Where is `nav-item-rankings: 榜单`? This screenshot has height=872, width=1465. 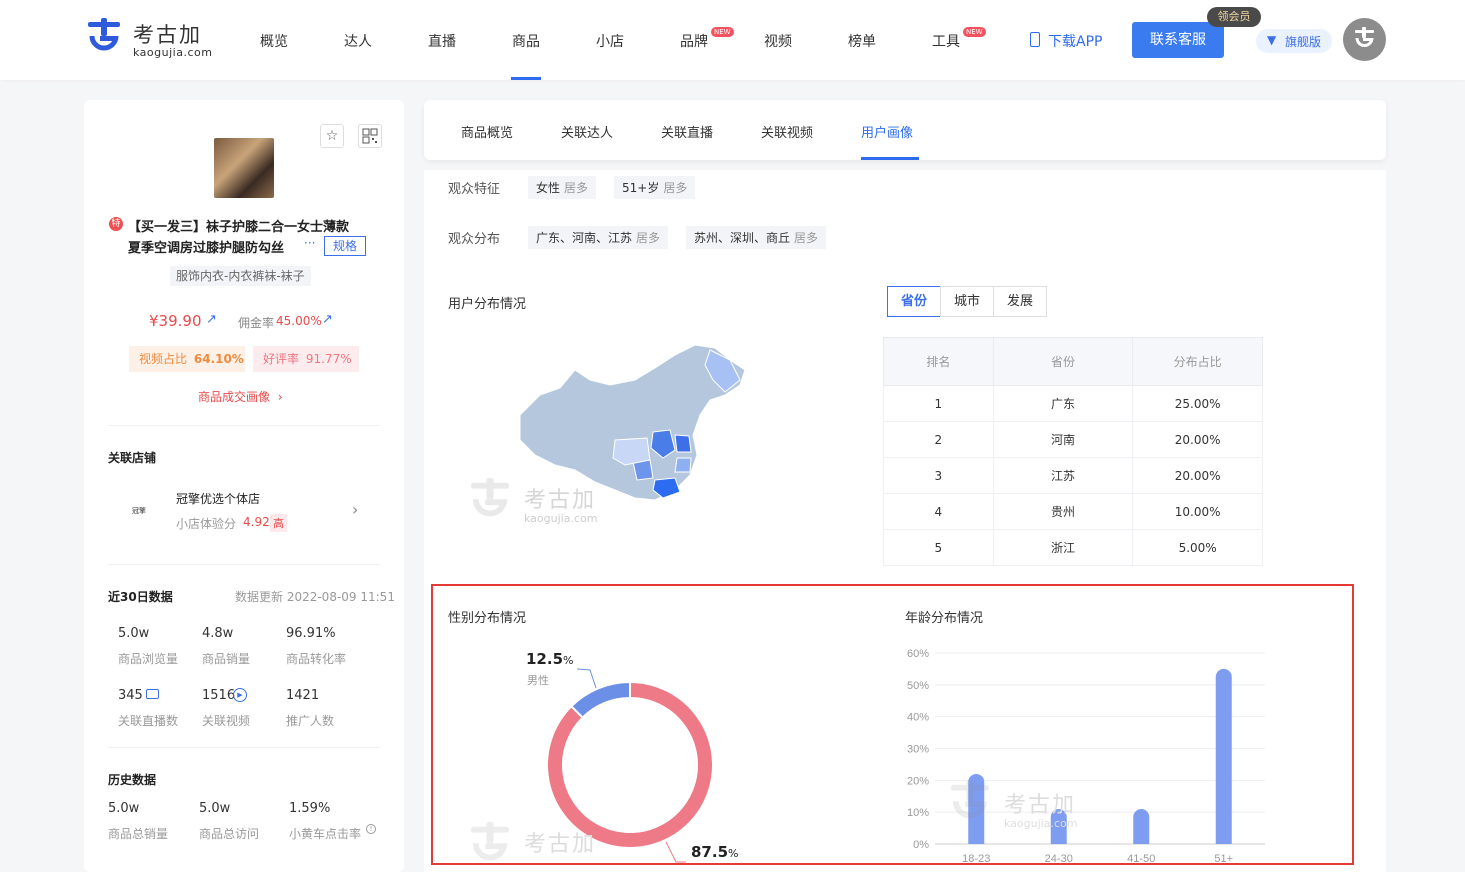 nav-item-rankings: 榜单 is located at coordinates (862, 41).